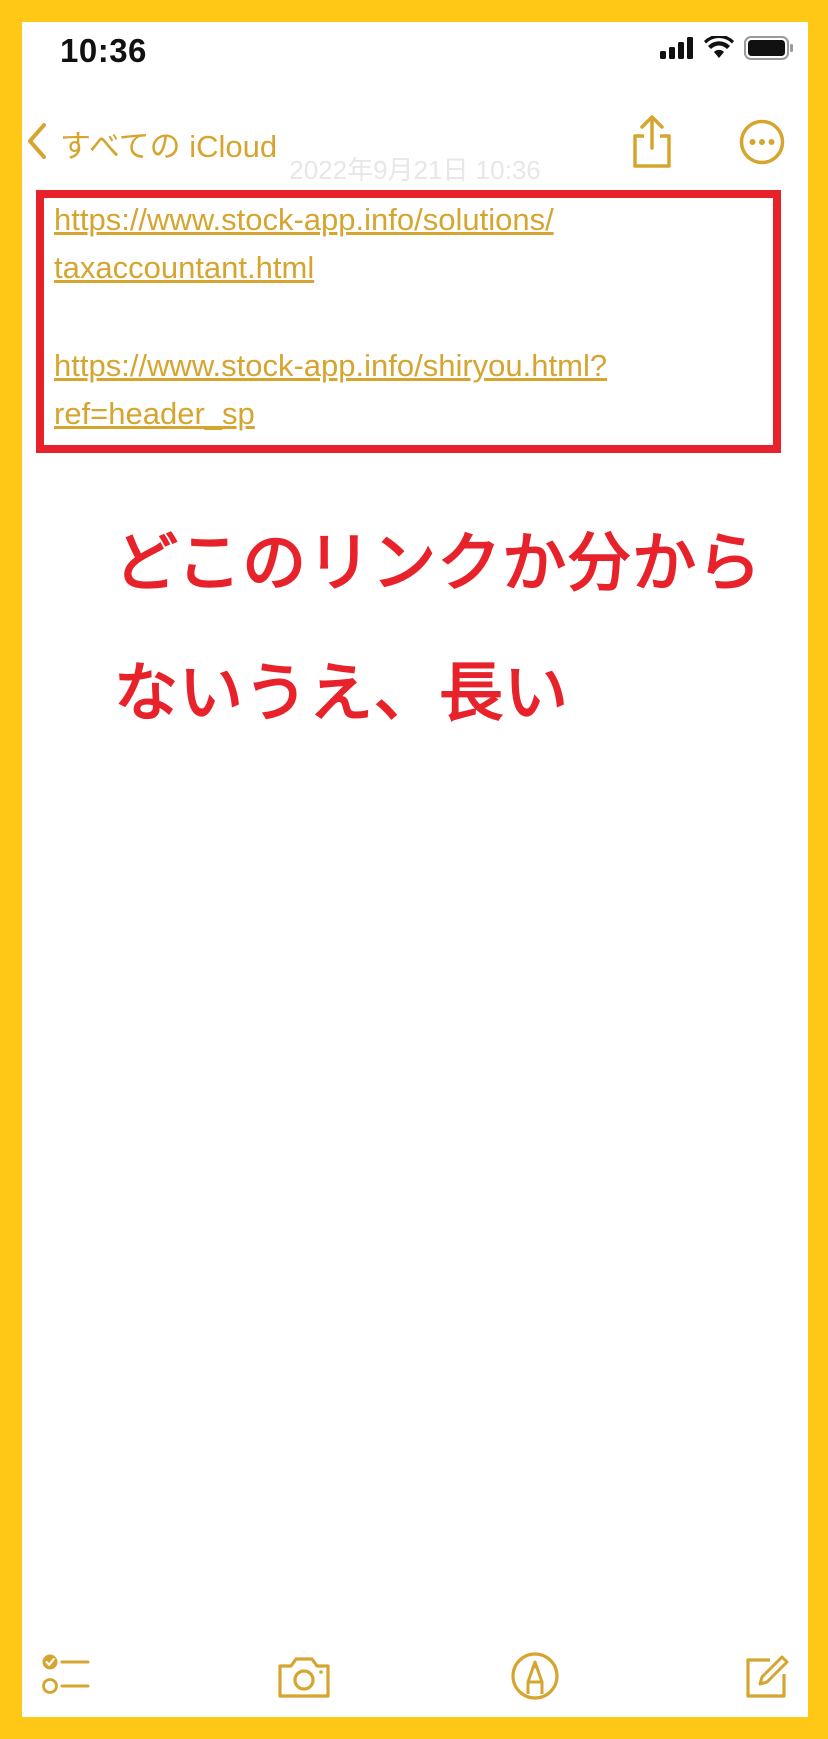 This screenshot has width=828, height=1739. What do you see at coordinates (677, 50) in the screenshot?
I see `signal-icon` at bounding box center [677, 50].